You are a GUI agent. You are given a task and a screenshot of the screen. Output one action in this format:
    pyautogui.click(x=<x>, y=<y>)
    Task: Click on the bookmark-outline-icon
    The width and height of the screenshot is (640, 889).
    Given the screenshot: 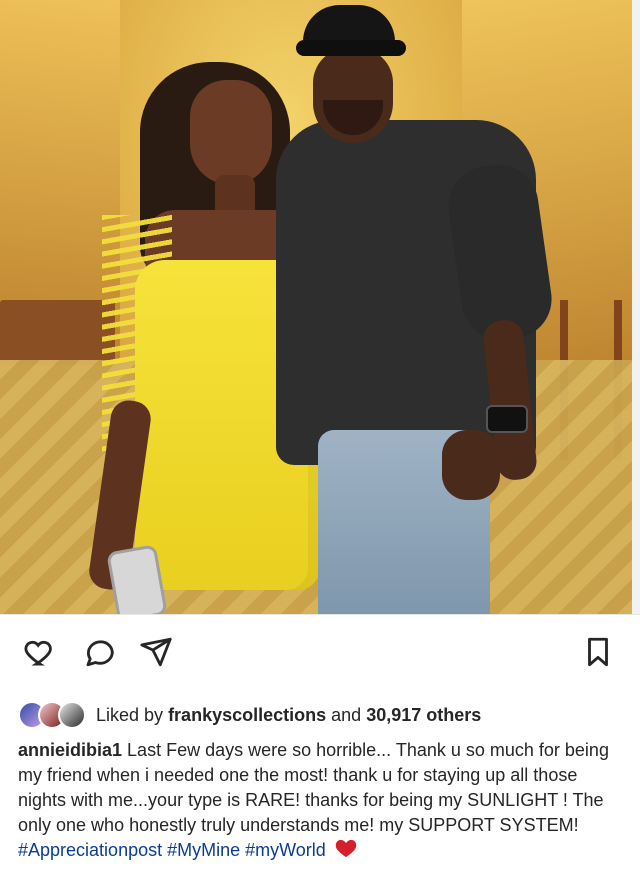 What is the action you would take?
    pyautogui.click(x=598, y=652)
    